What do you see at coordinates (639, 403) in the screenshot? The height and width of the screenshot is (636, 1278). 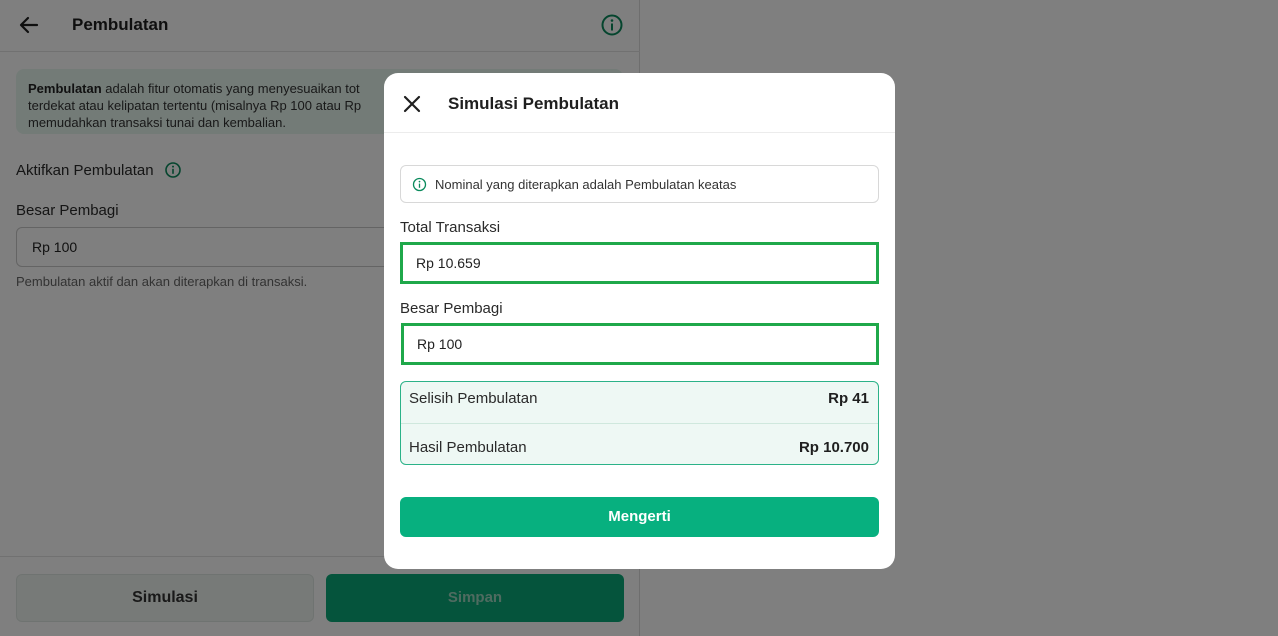 I see `difference-row: Selisih Pembulatan Rp 41` at bounding box center [639, 403].